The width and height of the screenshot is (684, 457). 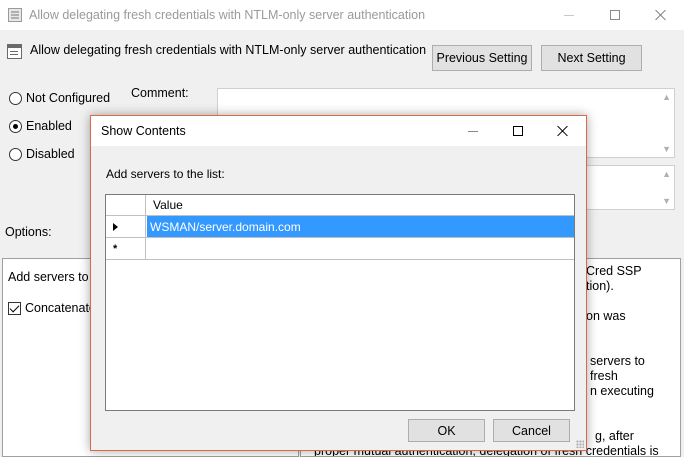 I want to click on policy-setting-icon, so click(x=14, y=51).